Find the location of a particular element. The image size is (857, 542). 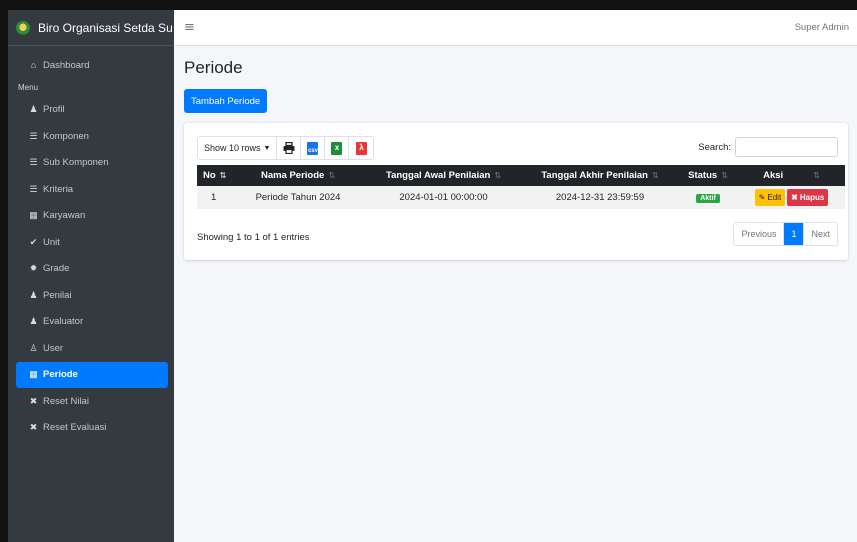

table-toolbar: Show 10 rows ▼ csv x λ is located at coordinates (286, 148).